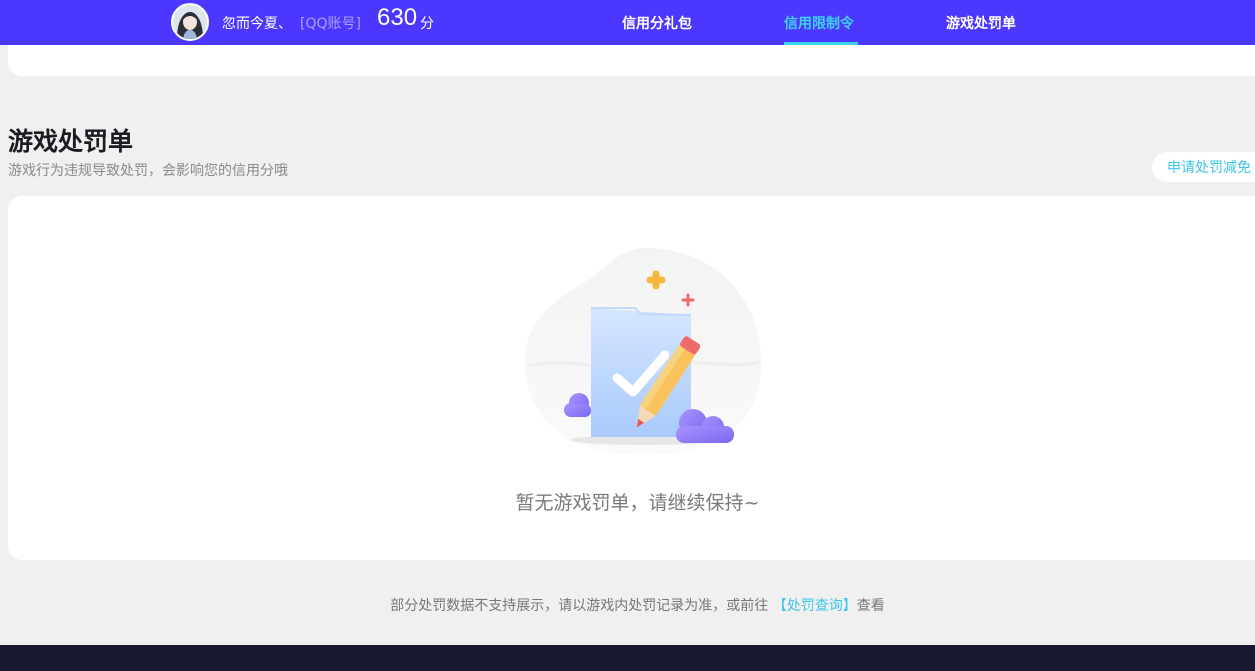  I want to click on apply-penalty-reduction-button: 申请处罚减免, so click(1203, 167).